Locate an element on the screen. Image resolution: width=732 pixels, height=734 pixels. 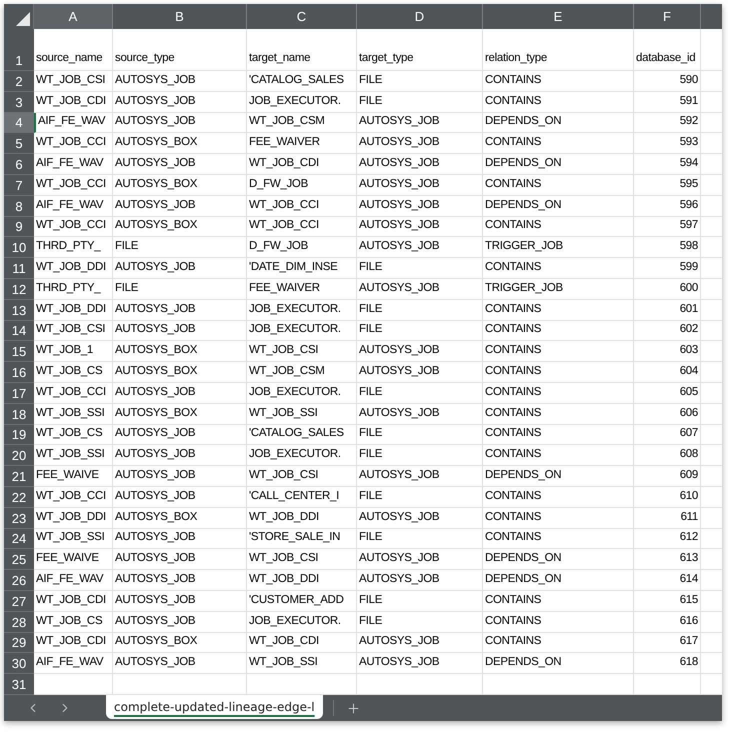
row-header: 21 is located at coordinates (19, 476).